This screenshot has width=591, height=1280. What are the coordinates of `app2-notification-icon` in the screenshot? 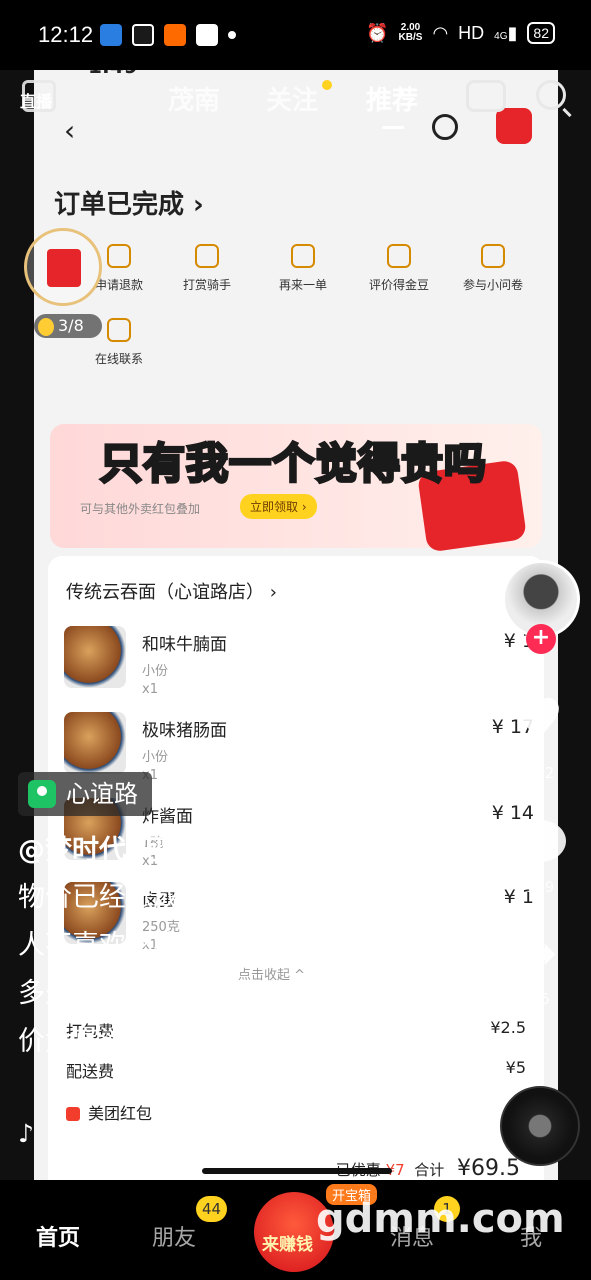 It's located at (207, 35).